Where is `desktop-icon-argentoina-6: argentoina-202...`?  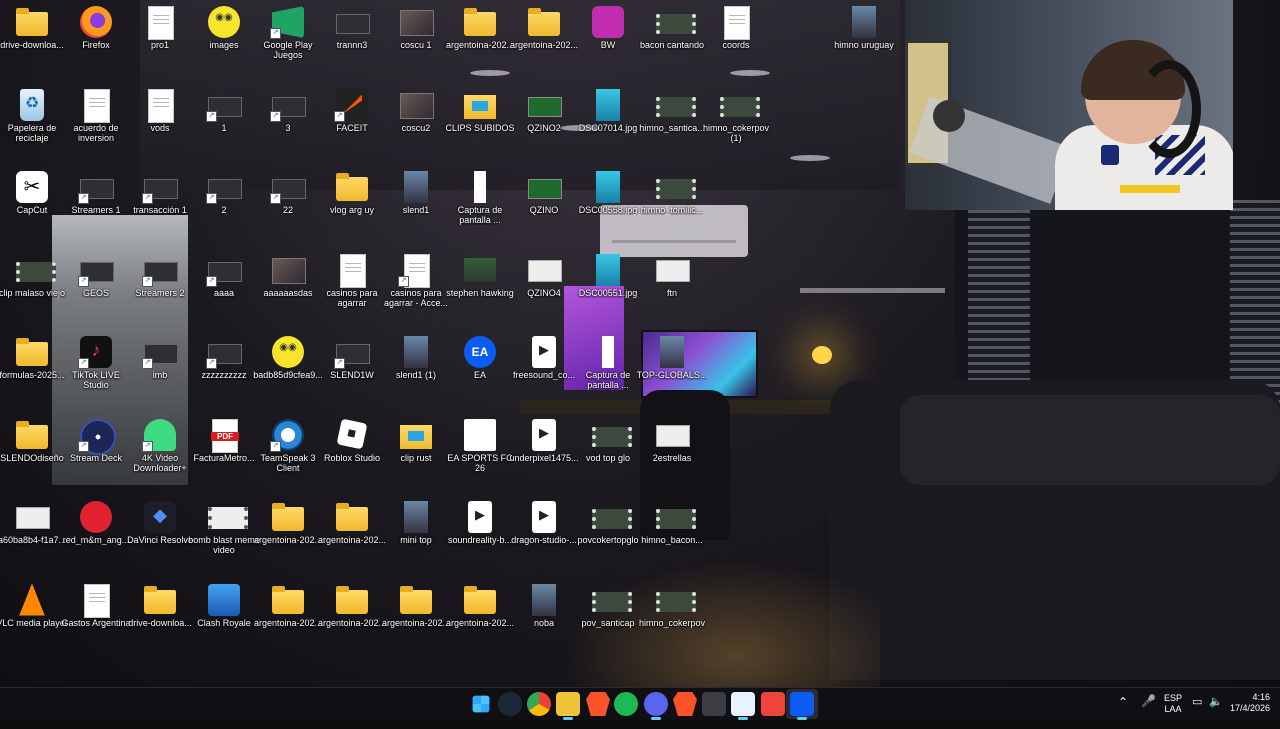
desktop-icon-argentoina-6: argentoina-202... is located at coordinates (352, 620).